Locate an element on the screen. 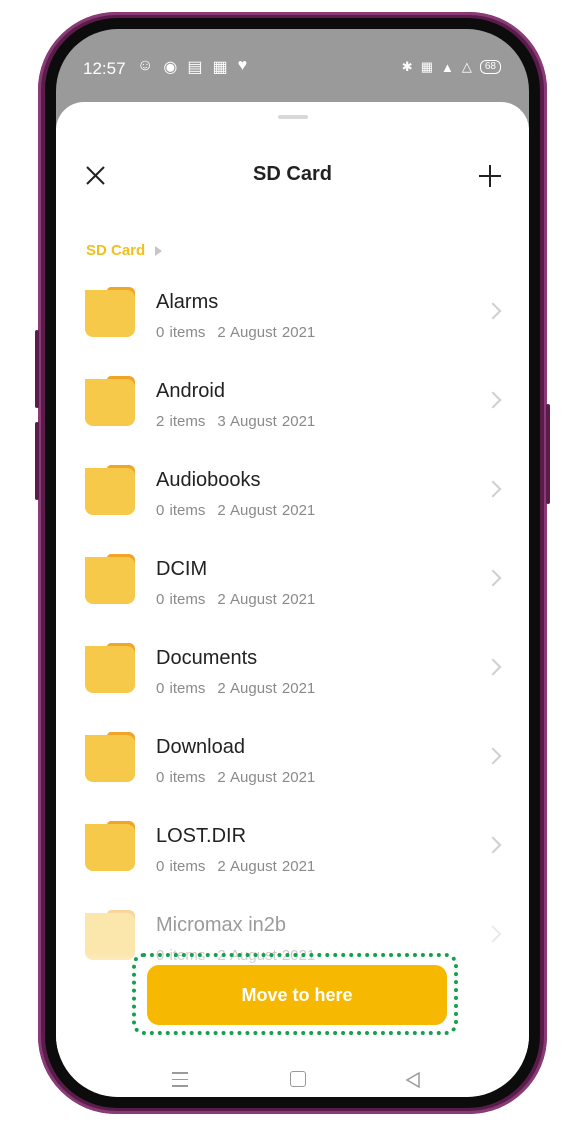 The image size is (583, 1125). back-icon is located at coordinates (413, 1080).